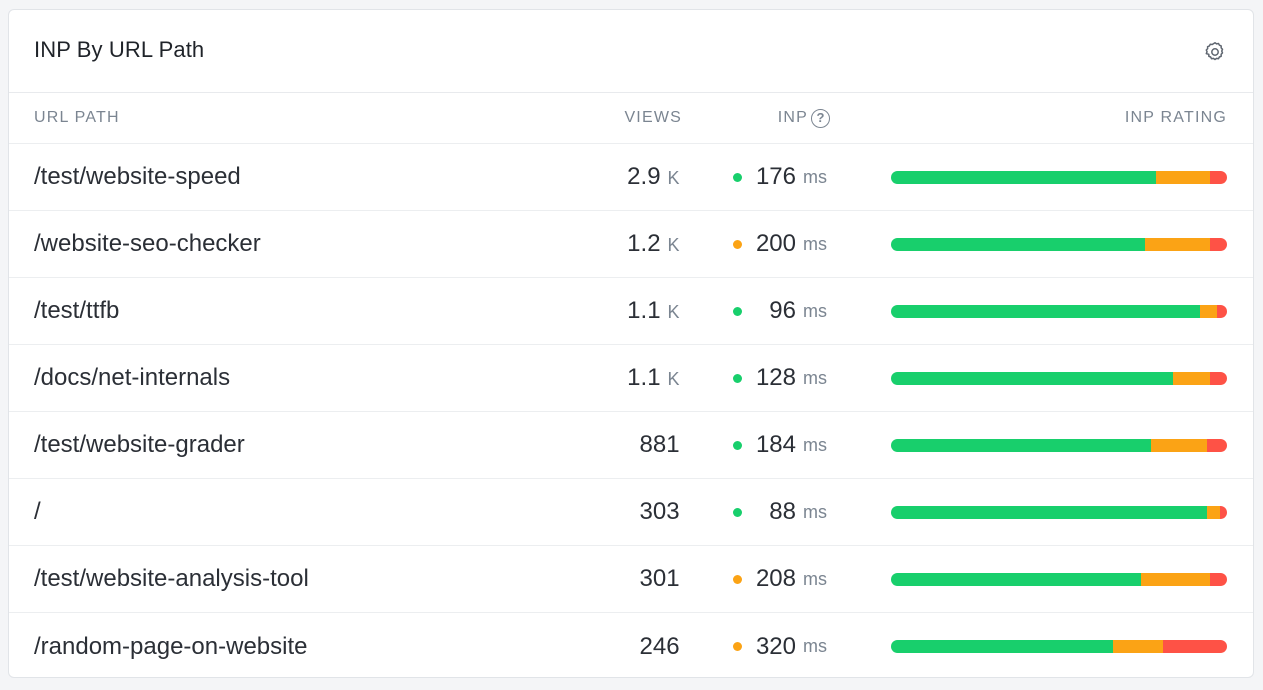 This screenshot has width=1263, height=690. I want to click on views-cell: 246, so click(623, 647).